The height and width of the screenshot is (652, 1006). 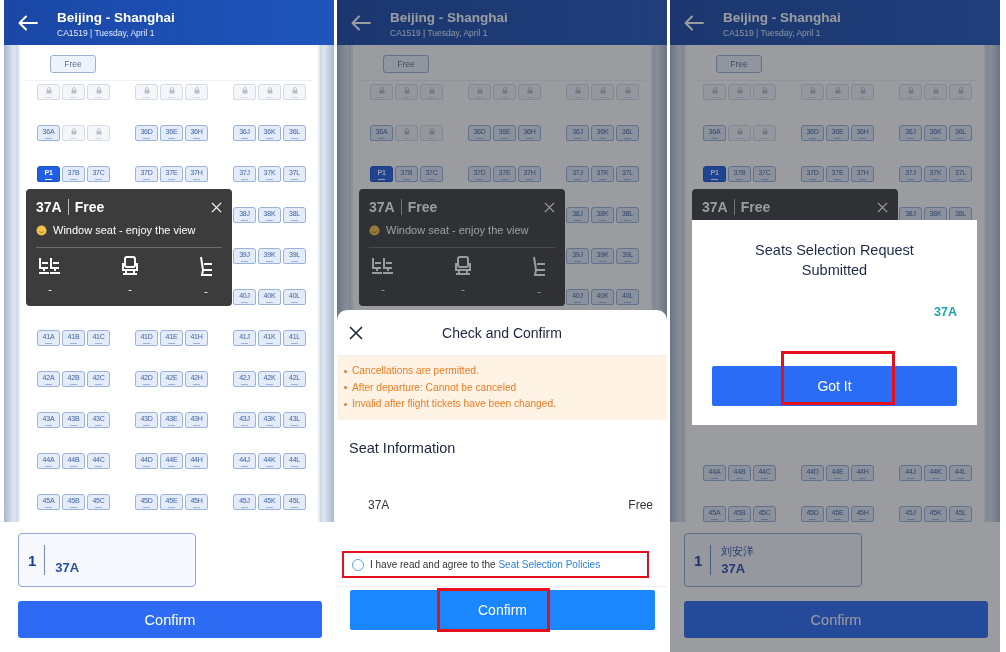 What do you see at coordinates (549, 564) in the screenshot?
I see `policy-link: Seat Selection Policies` at bounding box center [549, 564].